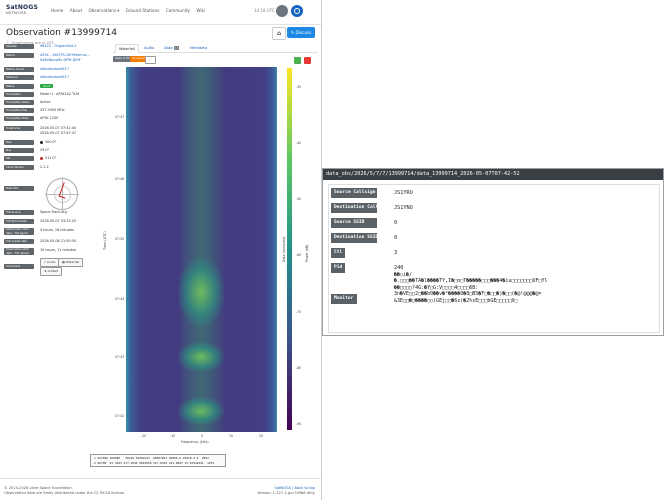 Image resolution: width=666 pixels, height=500 pixels. What do you see at coordinates (19, 128) in the screenshot?
I see `detail-label: Timeframe` at bounding box center [19, 128].